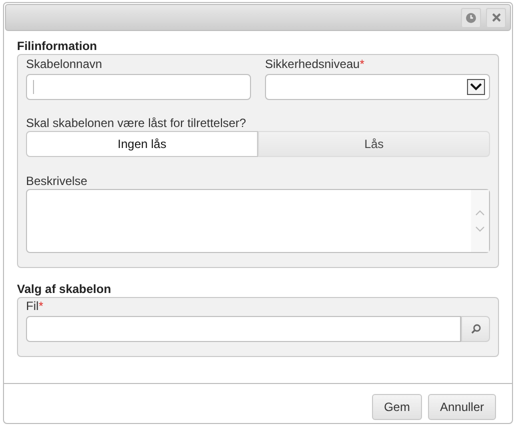 This screenshot has width=516, height=426. I want to click on cancel-button: Annuller, so click(462, 407).